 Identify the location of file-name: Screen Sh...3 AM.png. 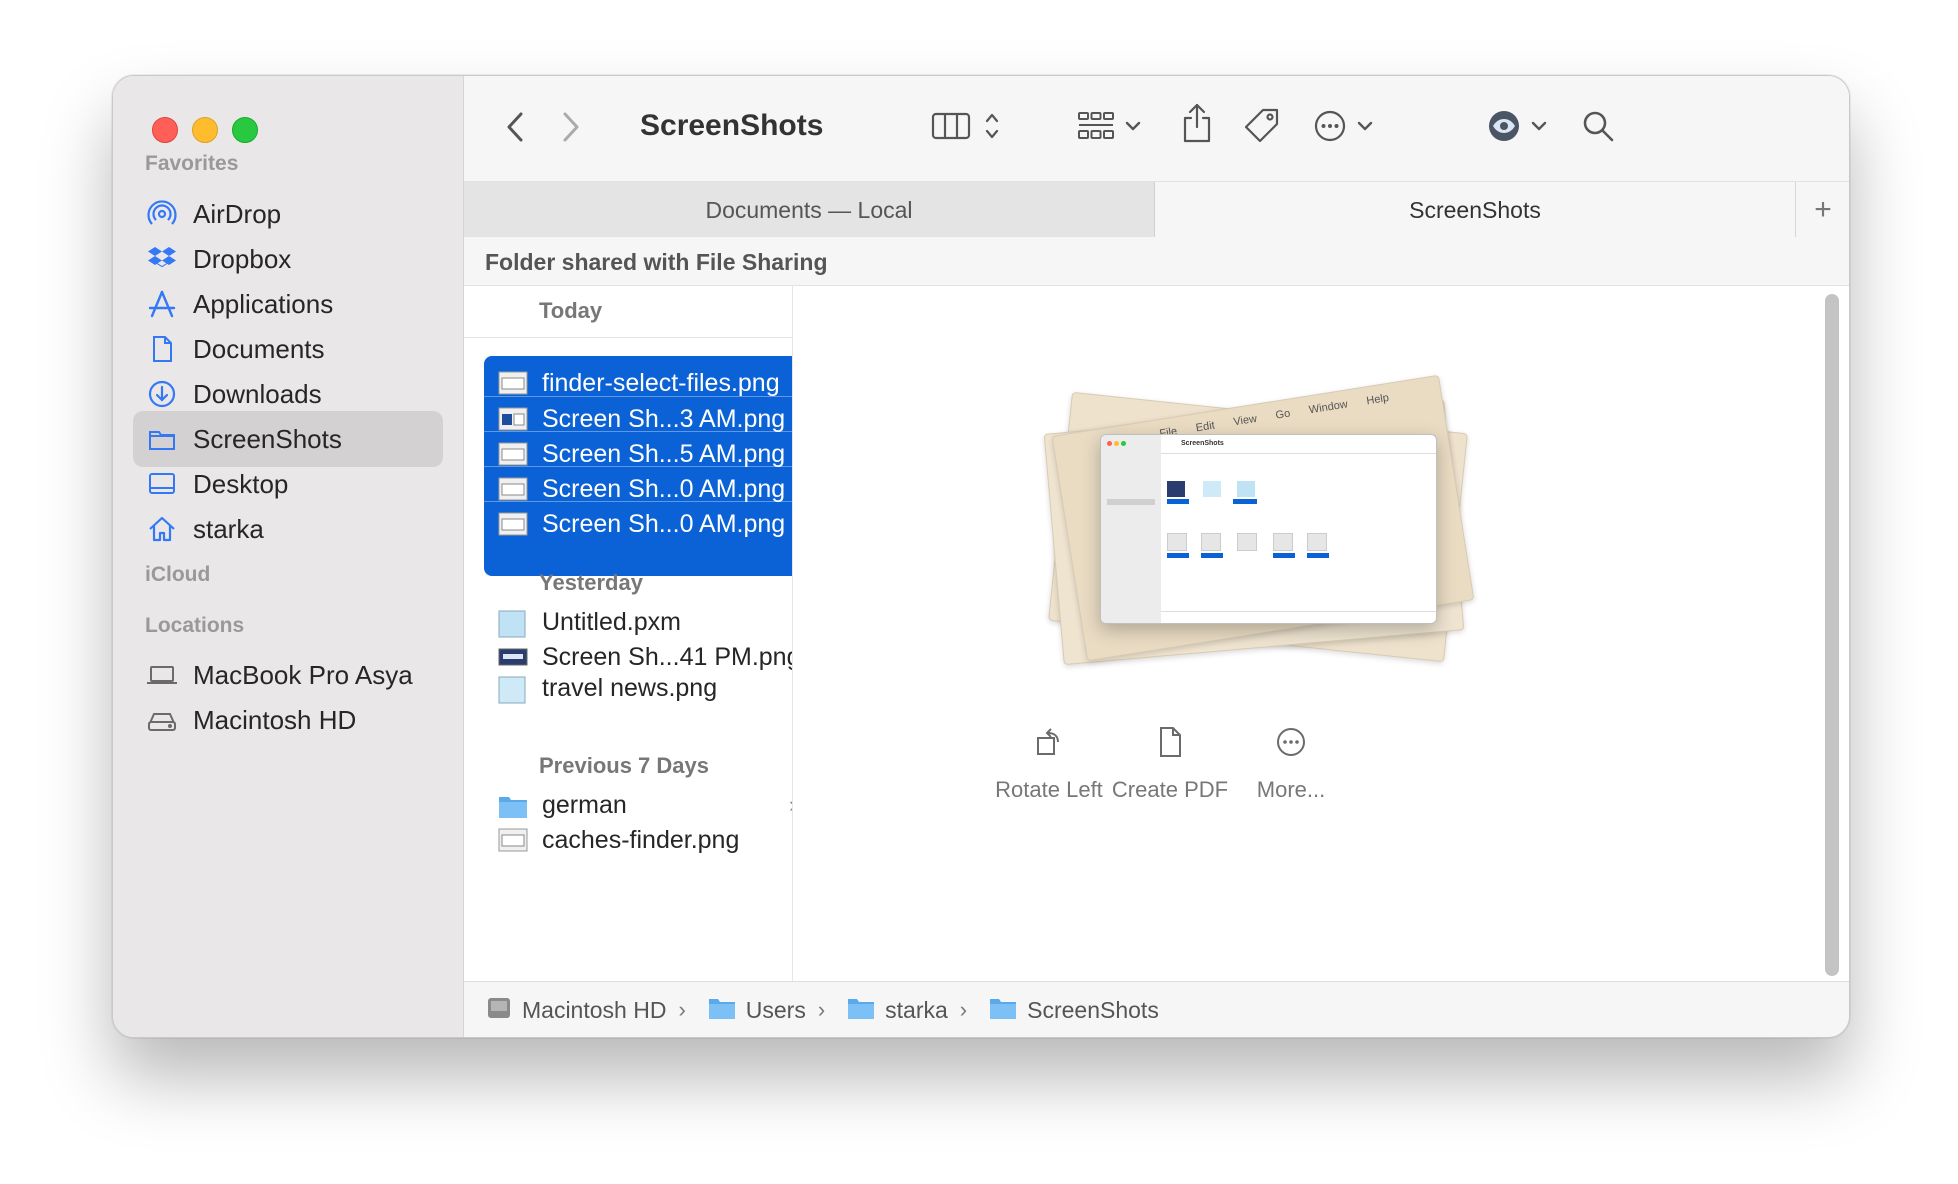
(664, 418).